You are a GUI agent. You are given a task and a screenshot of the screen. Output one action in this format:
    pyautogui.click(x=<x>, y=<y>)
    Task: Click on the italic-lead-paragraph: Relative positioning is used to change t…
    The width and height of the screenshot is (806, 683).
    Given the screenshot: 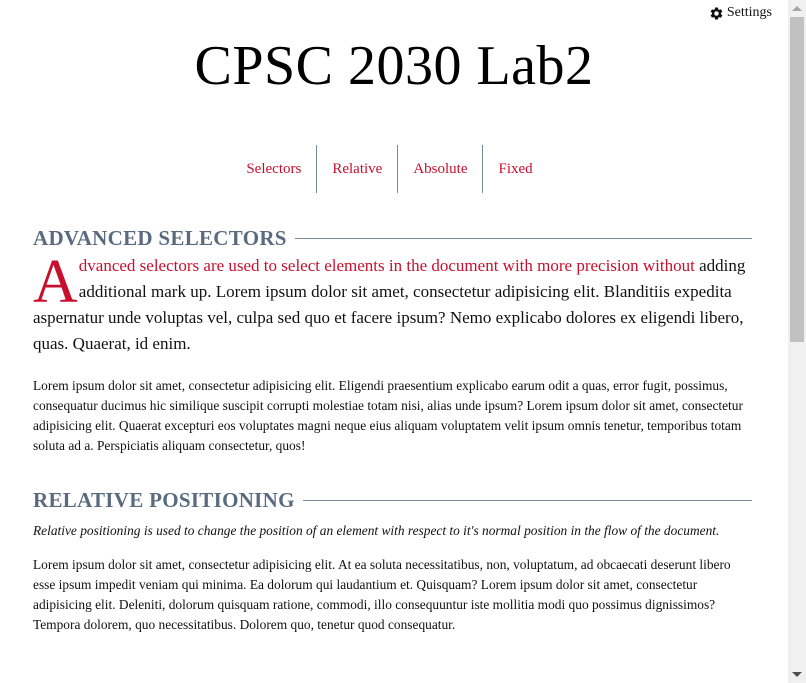 What is the action you would take?
    pyautogui.click(x=376, y=530)
    